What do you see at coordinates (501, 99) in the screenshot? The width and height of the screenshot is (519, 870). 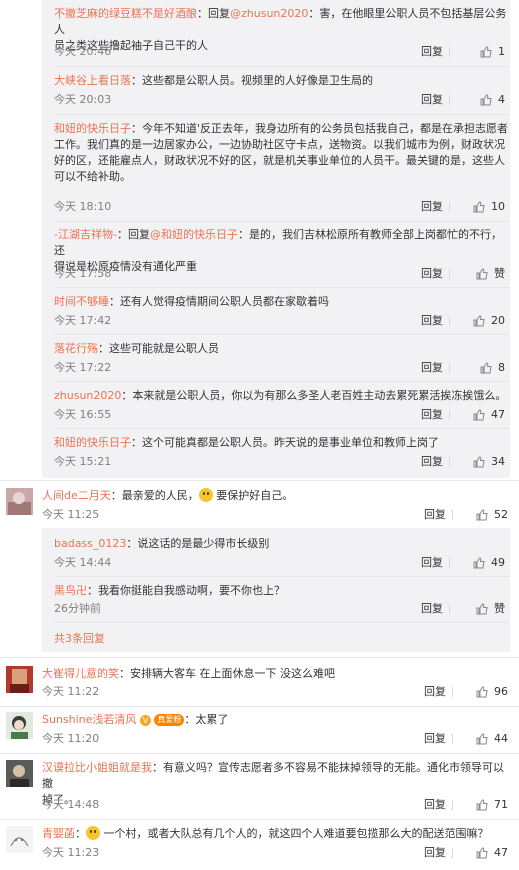 I see `like-count: 4` at bounding box center [501, 99].